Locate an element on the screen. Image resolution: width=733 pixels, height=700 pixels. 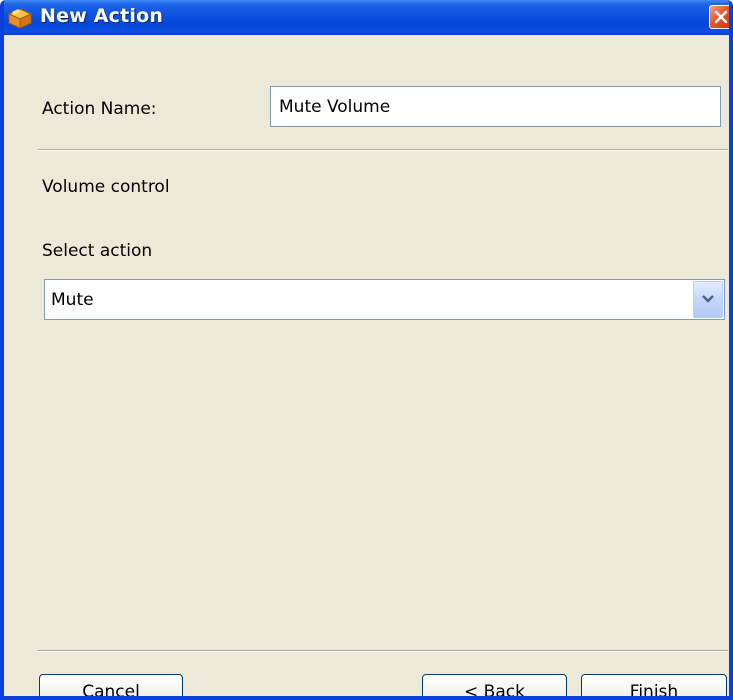
action-select: Mute is located at coordinates (384, 299).